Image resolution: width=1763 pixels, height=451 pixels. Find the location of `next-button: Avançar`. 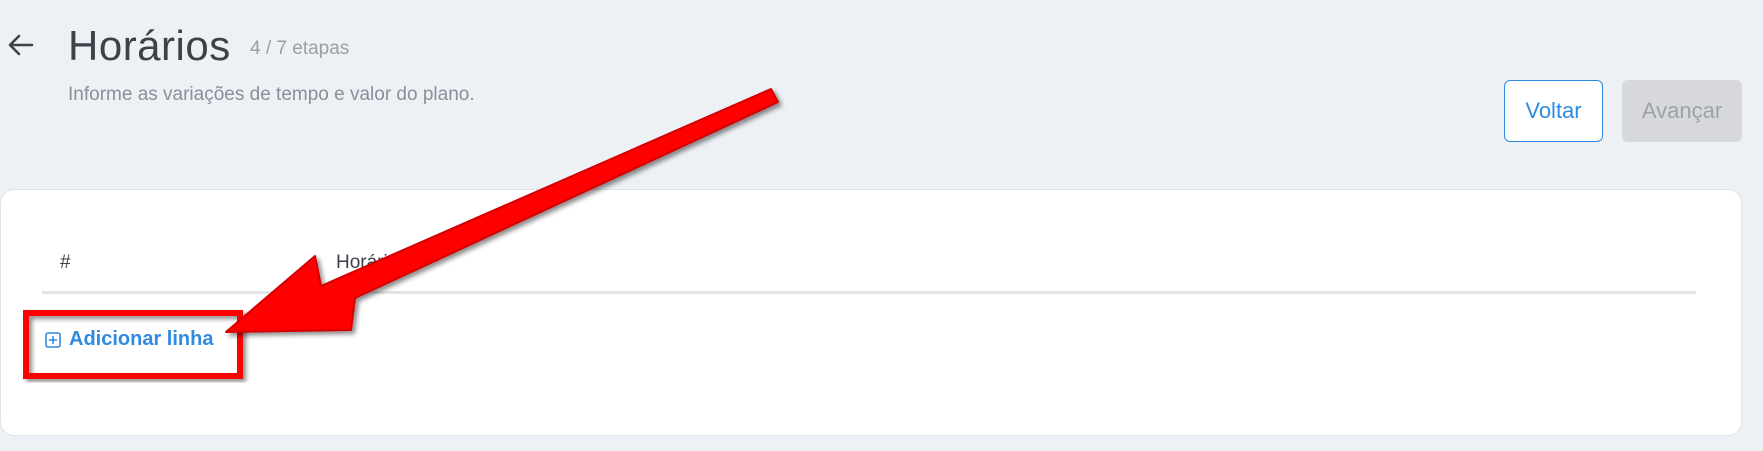

next-button: Avançar is located at coordinates (1682, 111).